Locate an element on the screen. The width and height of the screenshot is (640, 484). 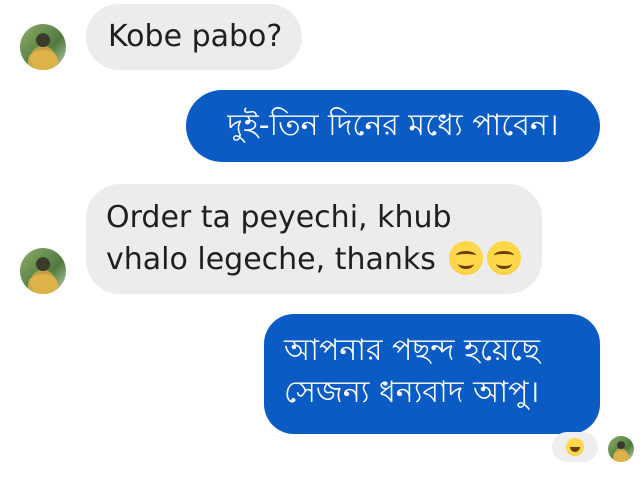
message-text: সেজন্য ধন্যবাদ আপু। is located at coordinates (412, 392).